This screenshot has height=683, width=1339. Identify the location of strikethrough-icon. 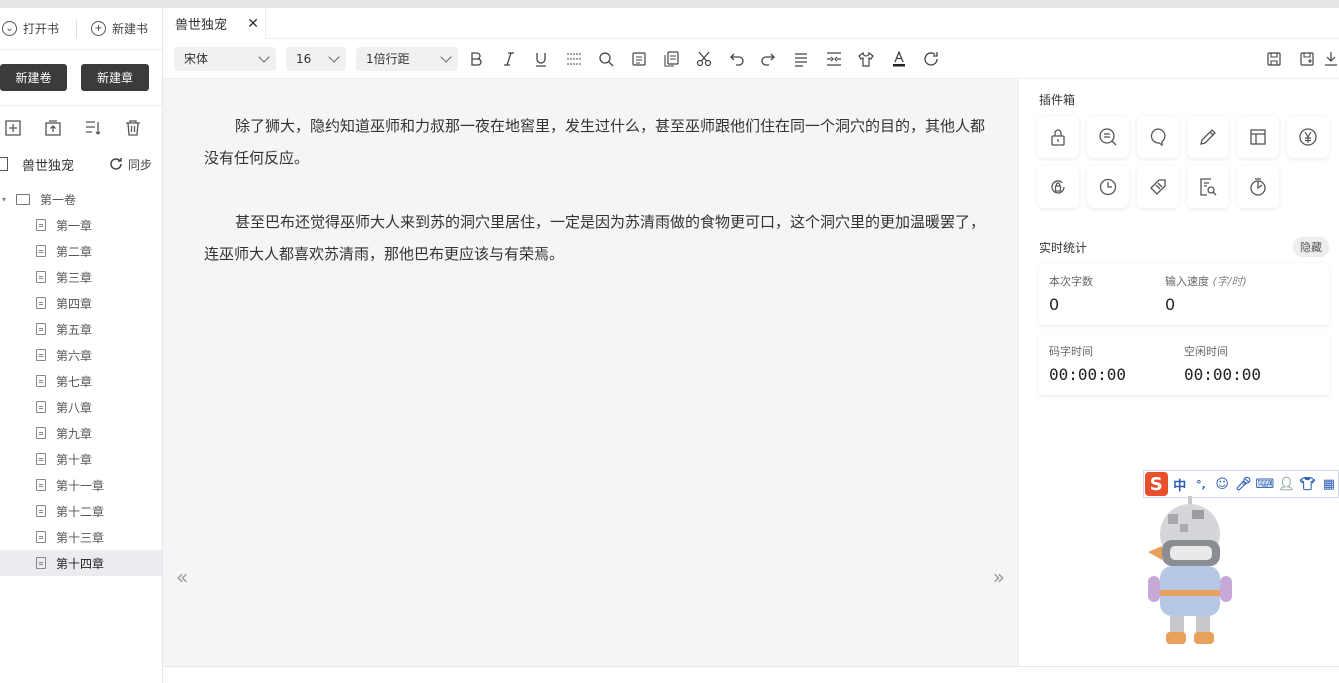
(574, 59).